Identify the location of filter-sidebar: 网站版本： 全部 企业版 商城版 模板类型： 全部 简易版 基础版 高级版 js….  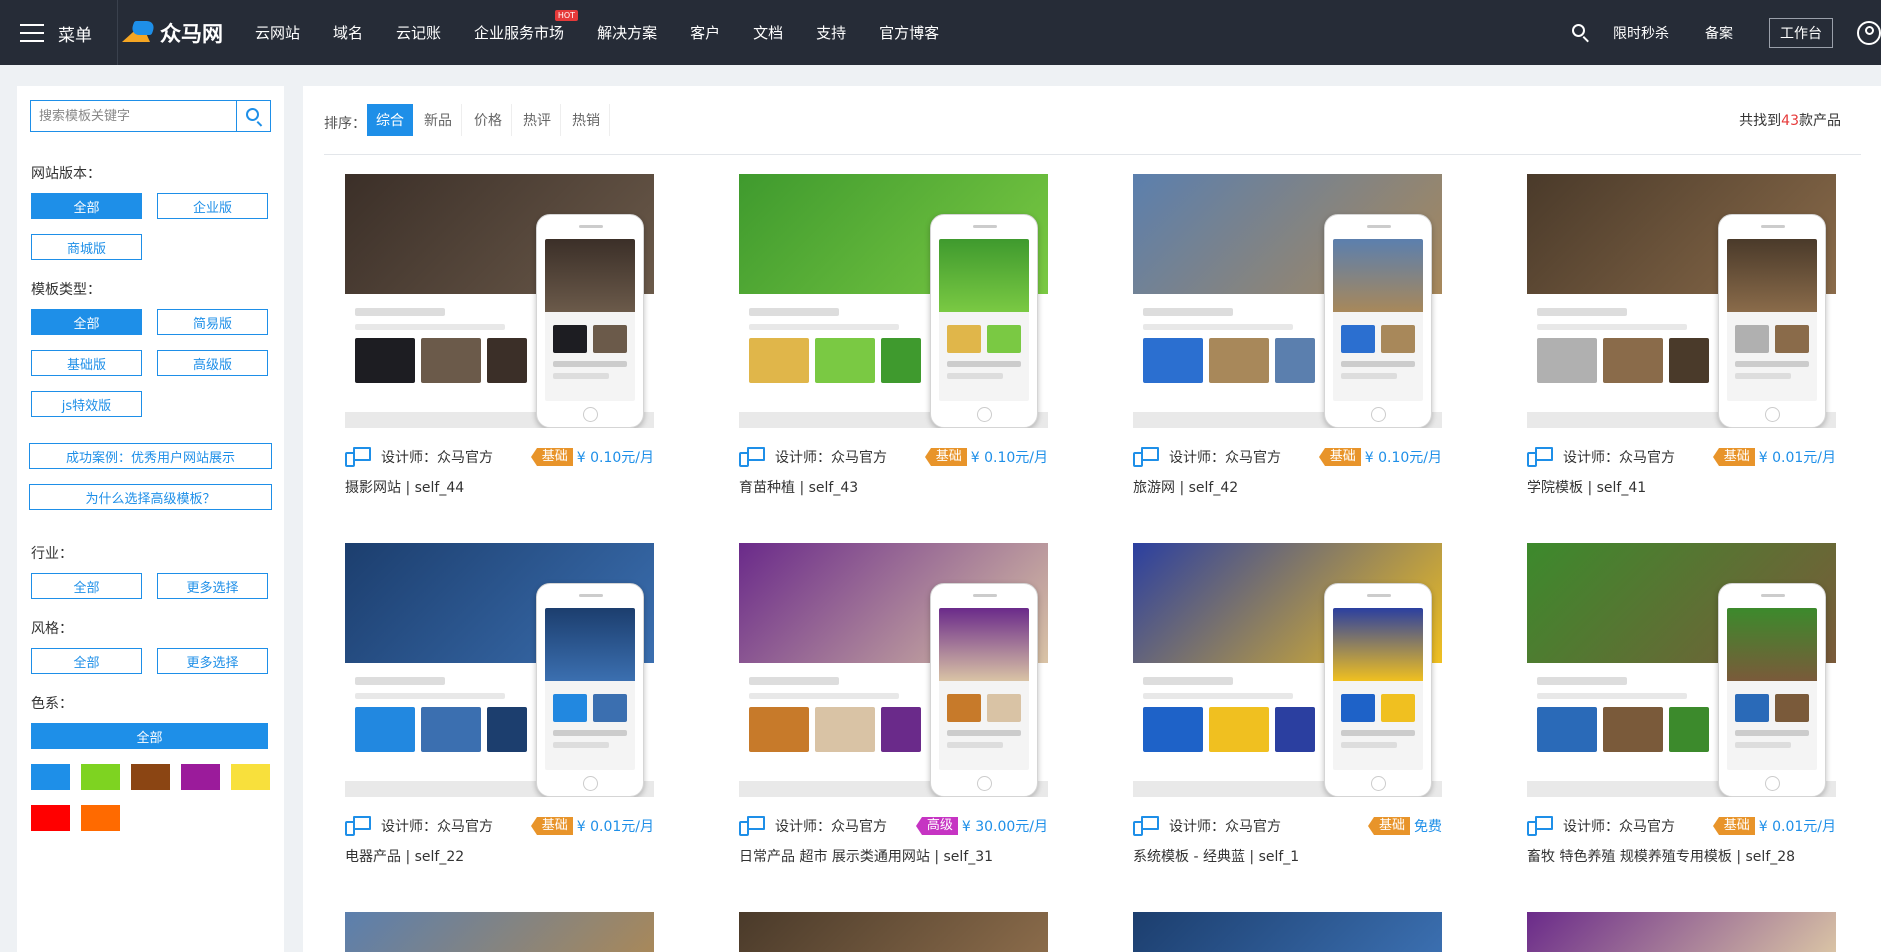
(150, 519).